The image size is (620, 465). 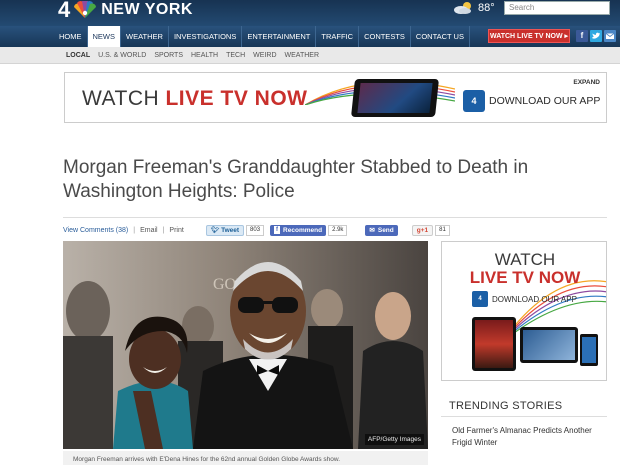 I want to click on photo-credit: AFP/Getty Images, so click(x=394, y=439).